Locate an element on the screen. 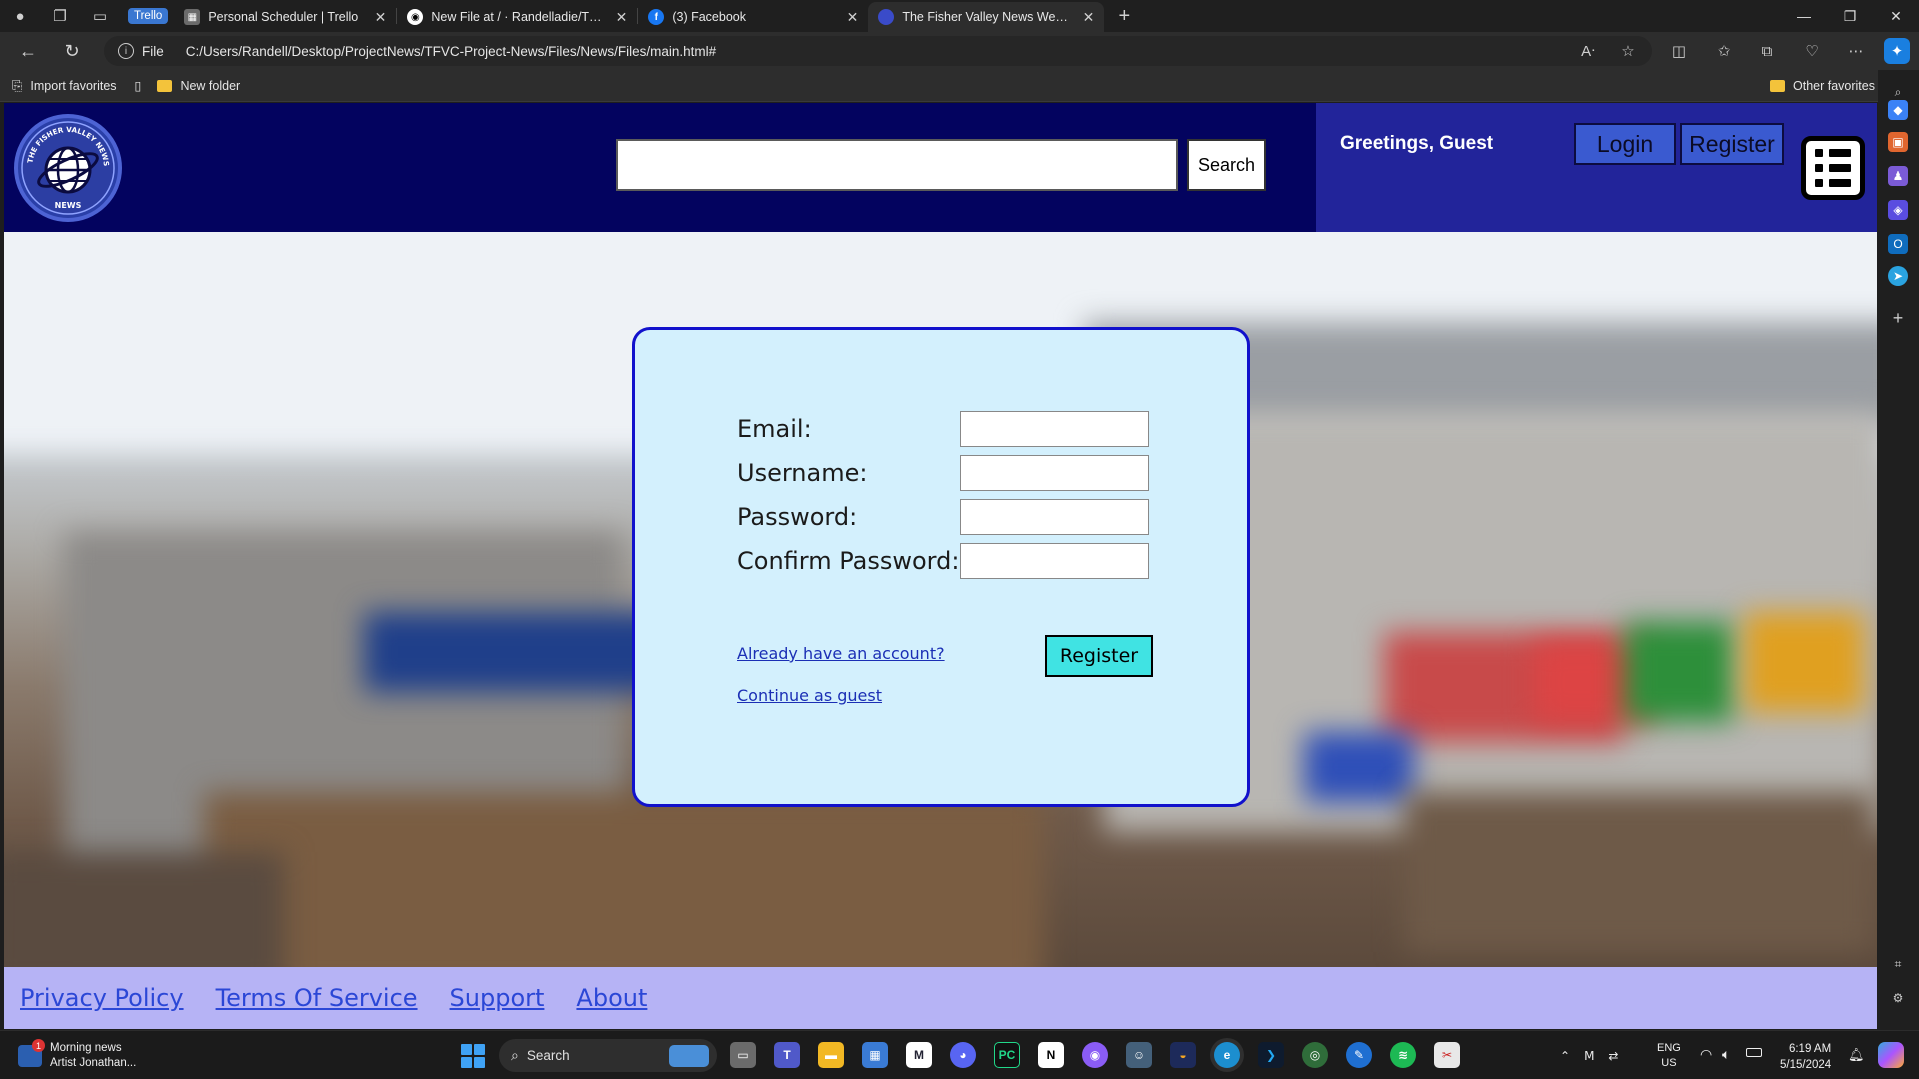 The image size is (1919, 1079). vertical-tabs-icon: ▭ is located at coordinates (100, 16).